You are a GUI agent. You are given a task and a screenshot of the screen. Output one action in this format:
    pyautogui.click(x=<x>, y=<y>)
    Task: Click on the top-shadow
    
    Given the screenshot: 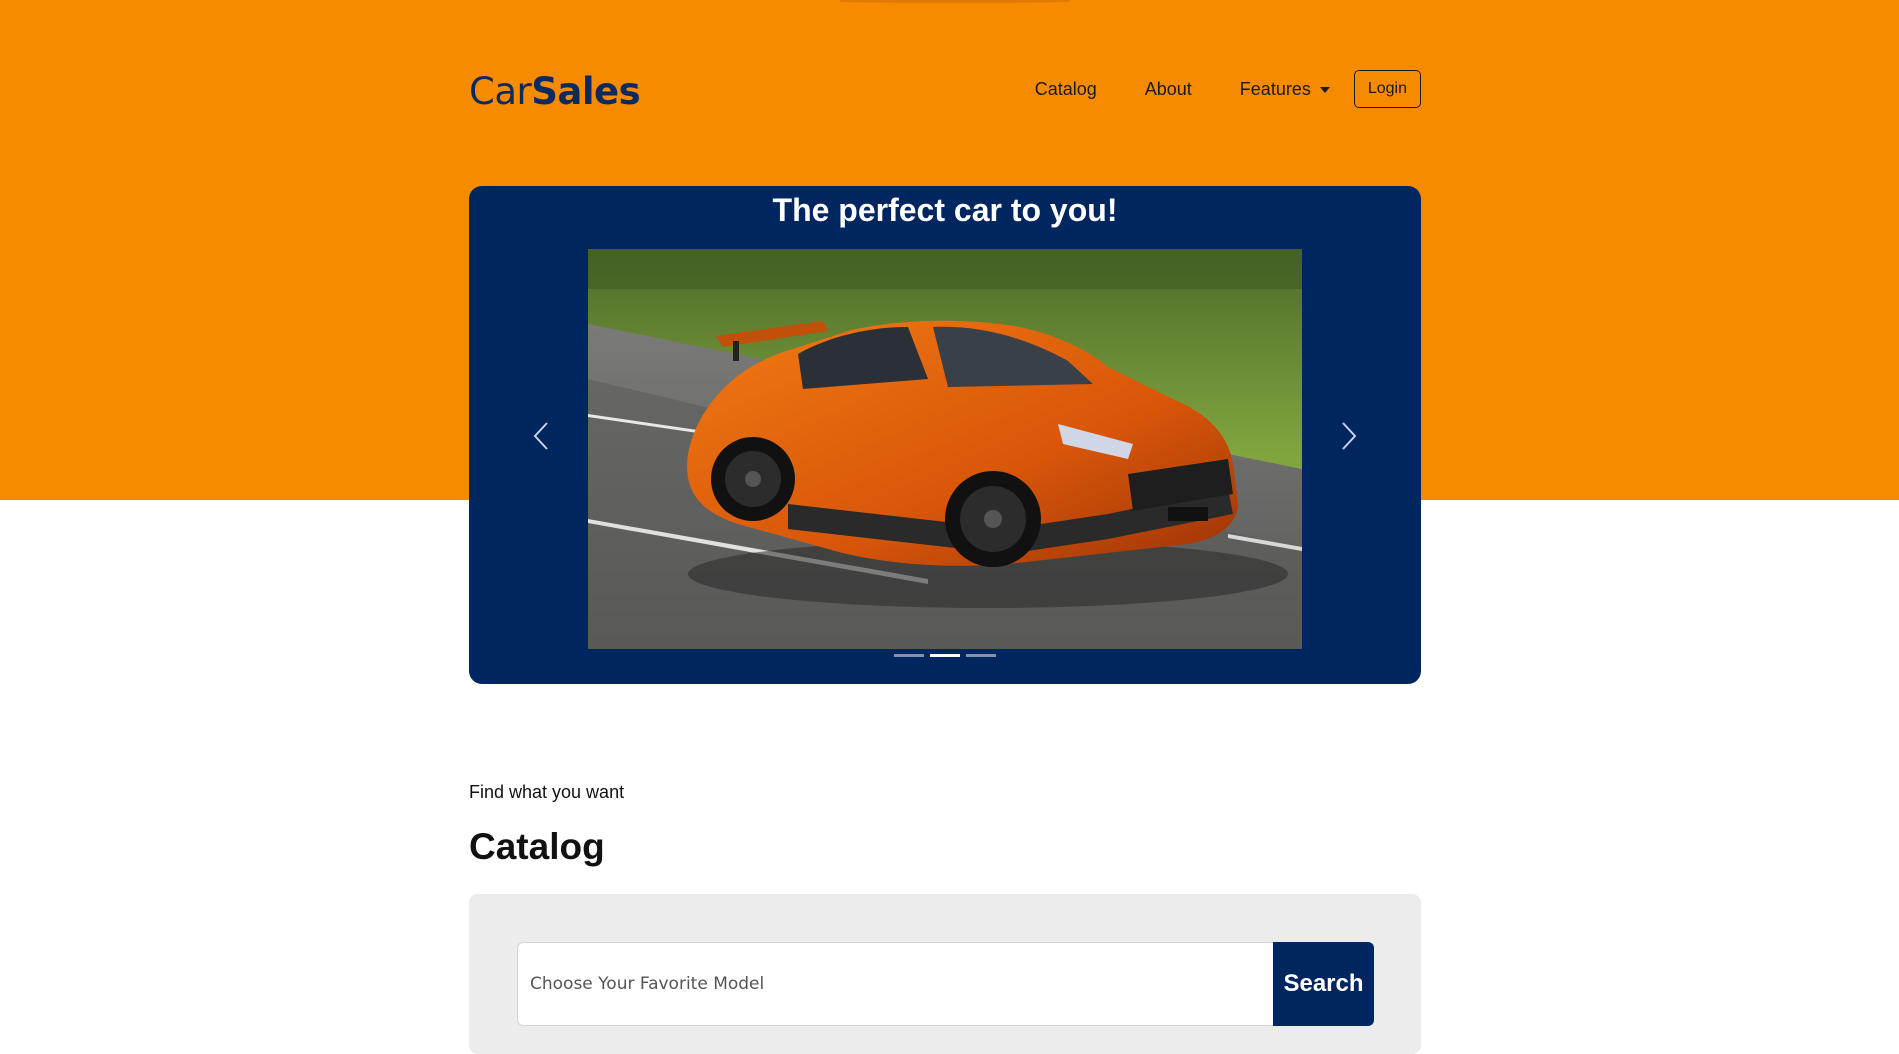 What is the action you would take?
    pyautogui.click(x=955, y=1)
    